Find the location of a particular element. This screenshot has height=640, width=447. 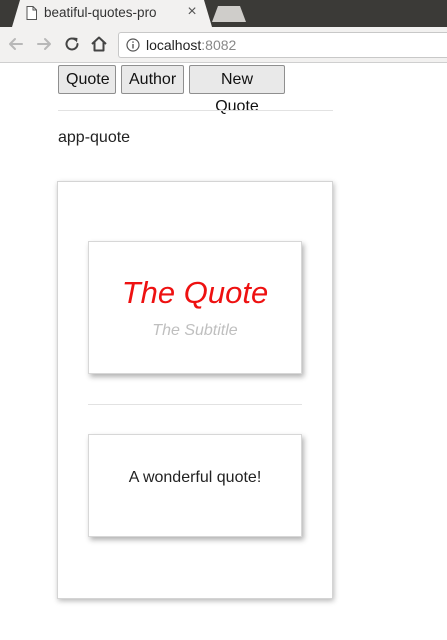

page-icon is located at coordinates (31, 13).